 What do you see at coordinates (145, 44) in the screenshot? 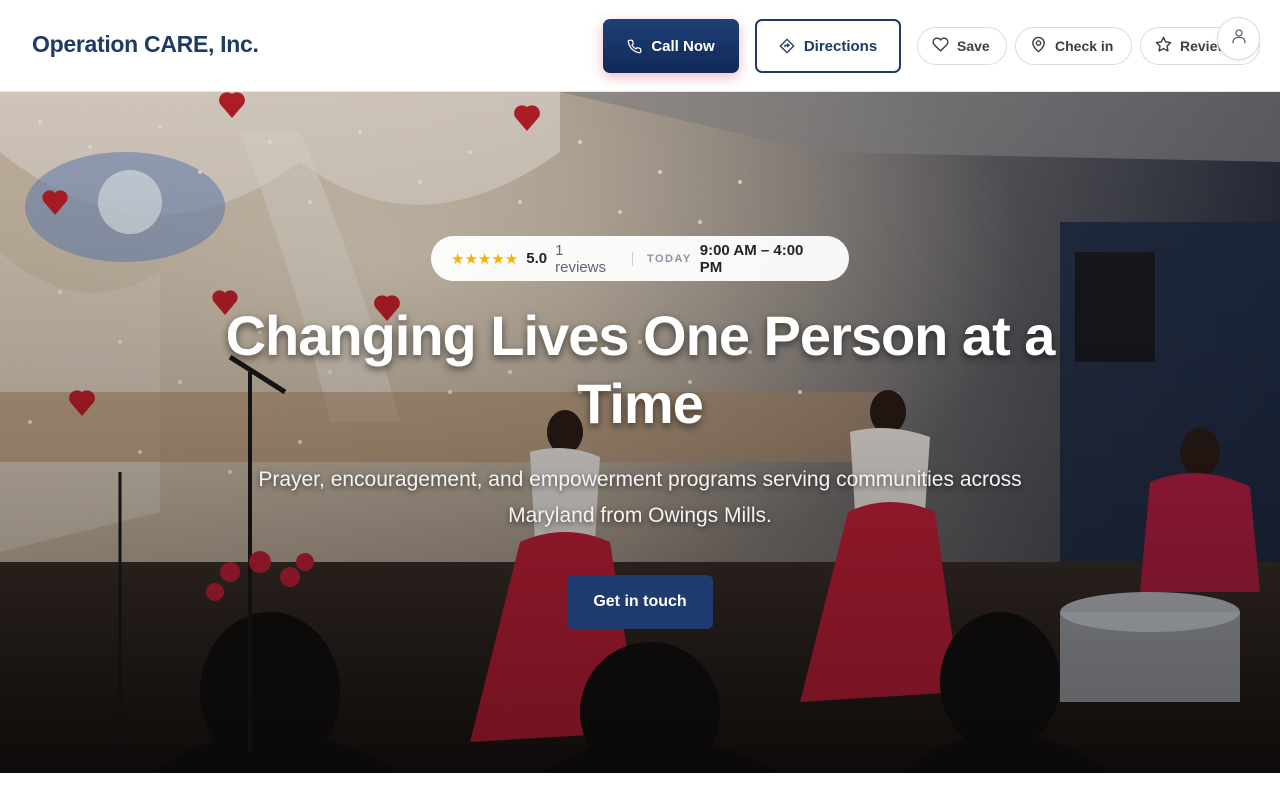
I see `brand-name: Operation CARE, Inc.` at bounding box center [145, 44].